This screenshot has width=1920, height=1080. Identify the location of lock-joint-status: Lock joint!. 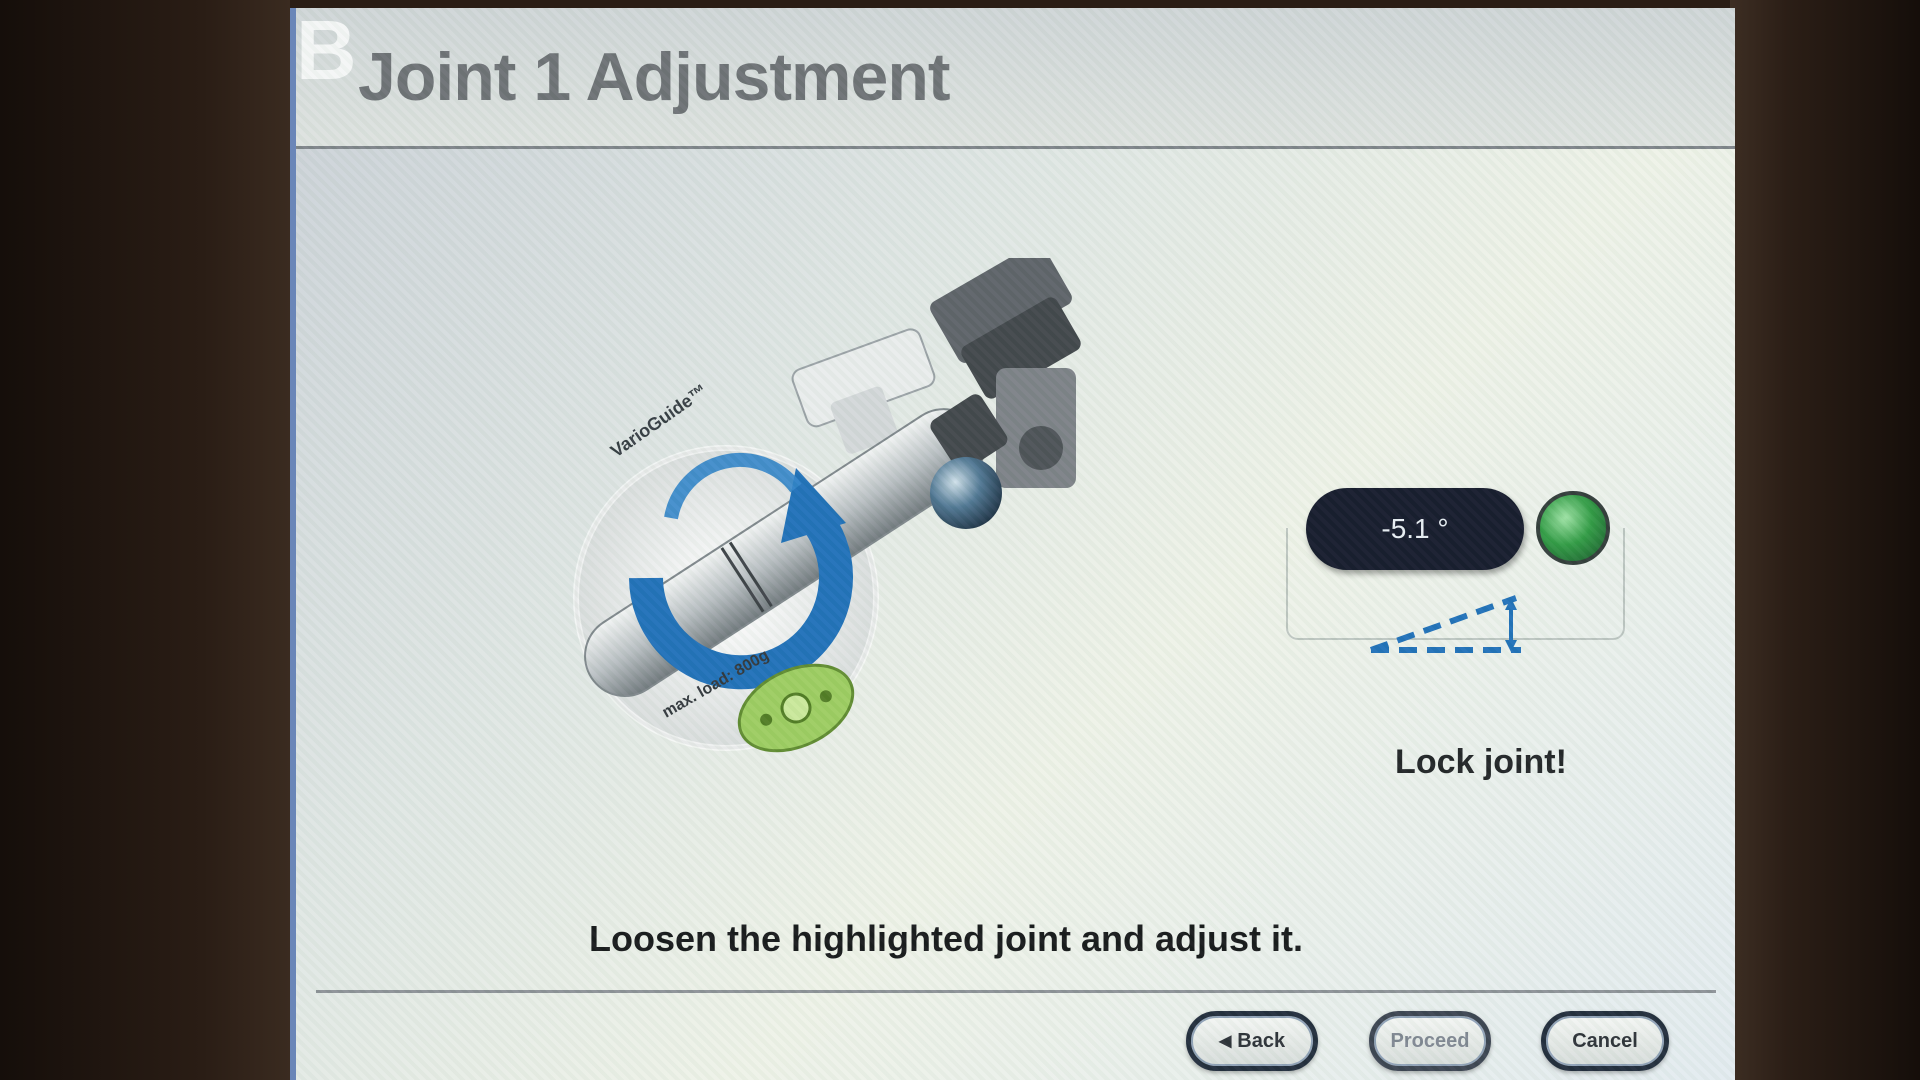
(1481, 762).